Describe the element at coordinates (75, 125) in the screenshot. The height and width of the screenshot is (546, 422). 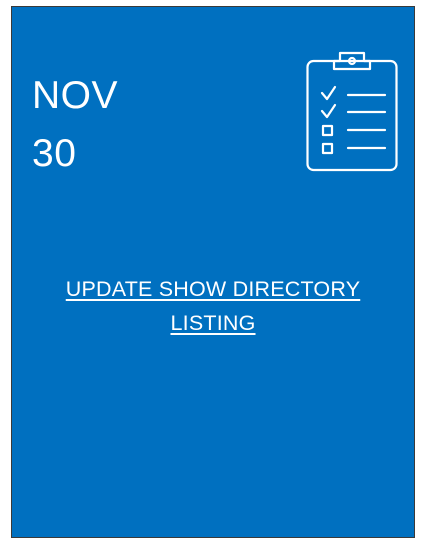
I see `due-date: NOV 30` at that location.